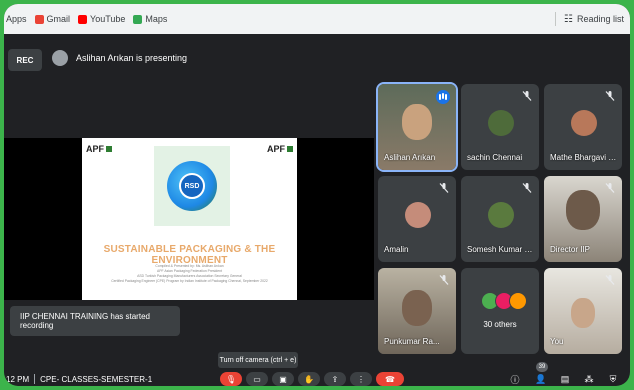 This screenshot has height=390, width=634. Describe the element at coordinates (317, 60) in the screenshot. I see `meeting-top-bar: REC Aslihan Arıkan is presenting` at that location.